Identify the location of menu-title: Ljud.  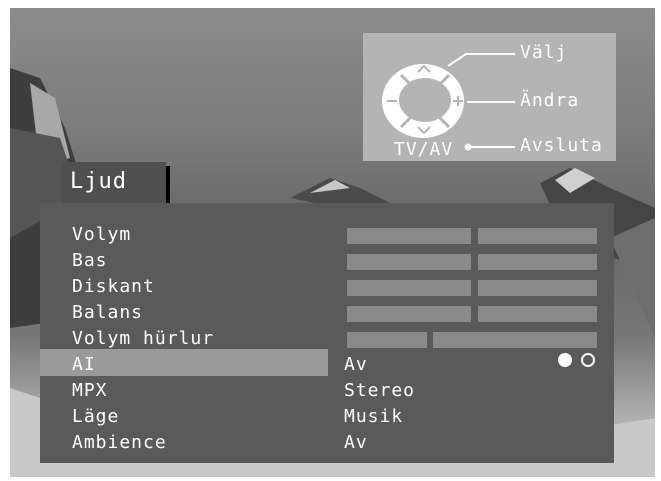
(98, 181).